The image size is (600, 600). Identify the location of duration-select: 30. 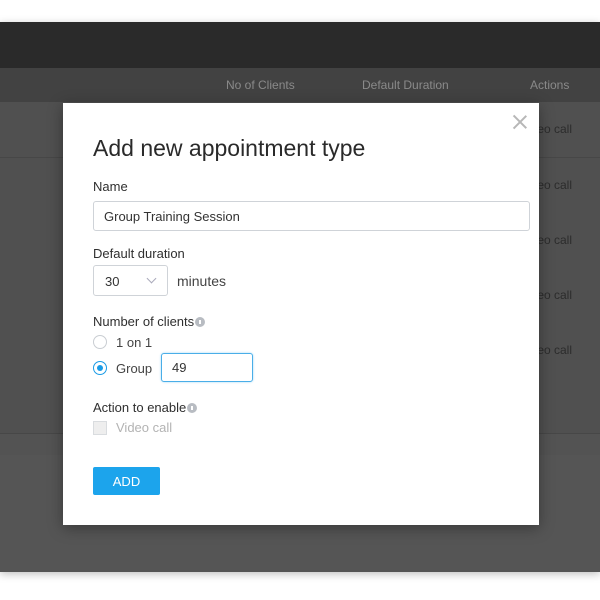
(130, 280).